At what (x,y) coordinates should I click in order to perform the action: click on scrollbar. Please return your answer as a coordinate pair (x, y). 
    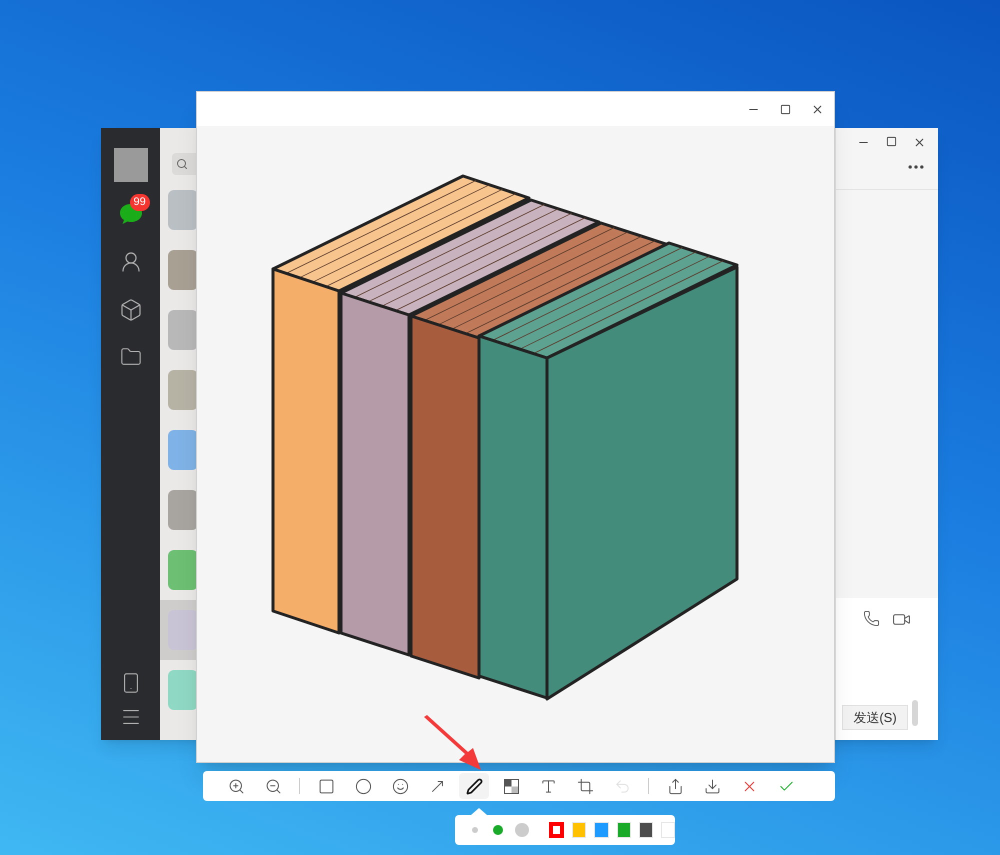
    Looking at the image, I should click on (915, 713).